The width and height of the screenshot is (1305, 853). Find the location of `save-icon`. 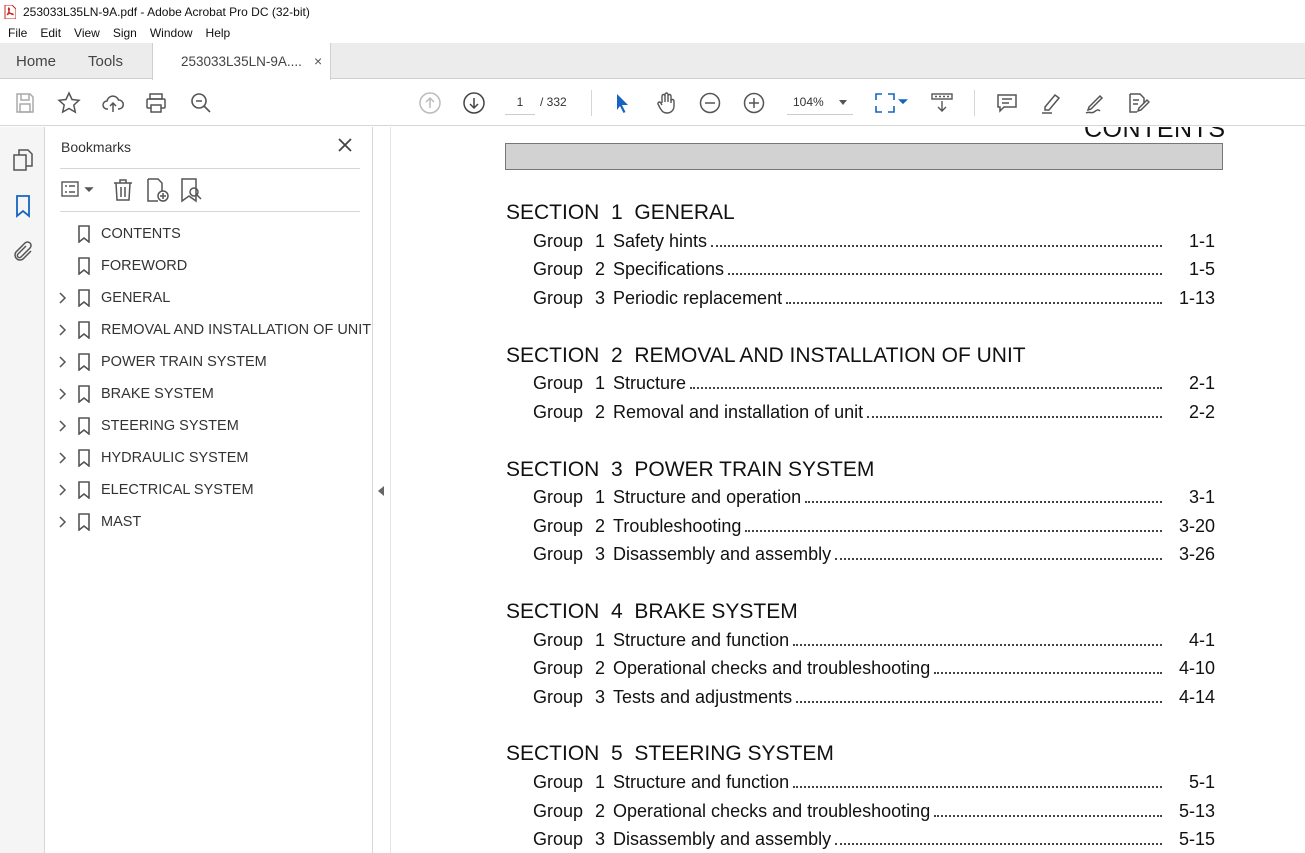

save-icon is located at coordinates (25, 103).